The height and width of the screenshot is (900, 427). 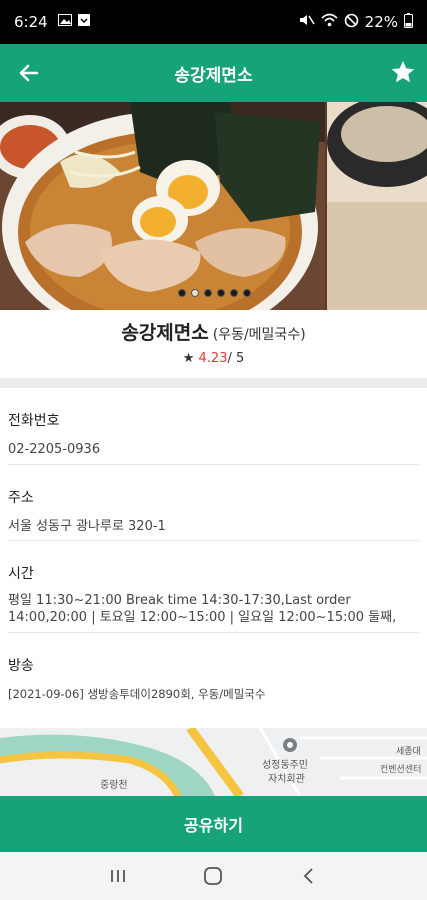 I want to click on section-divider, so click(x=213, y=383).